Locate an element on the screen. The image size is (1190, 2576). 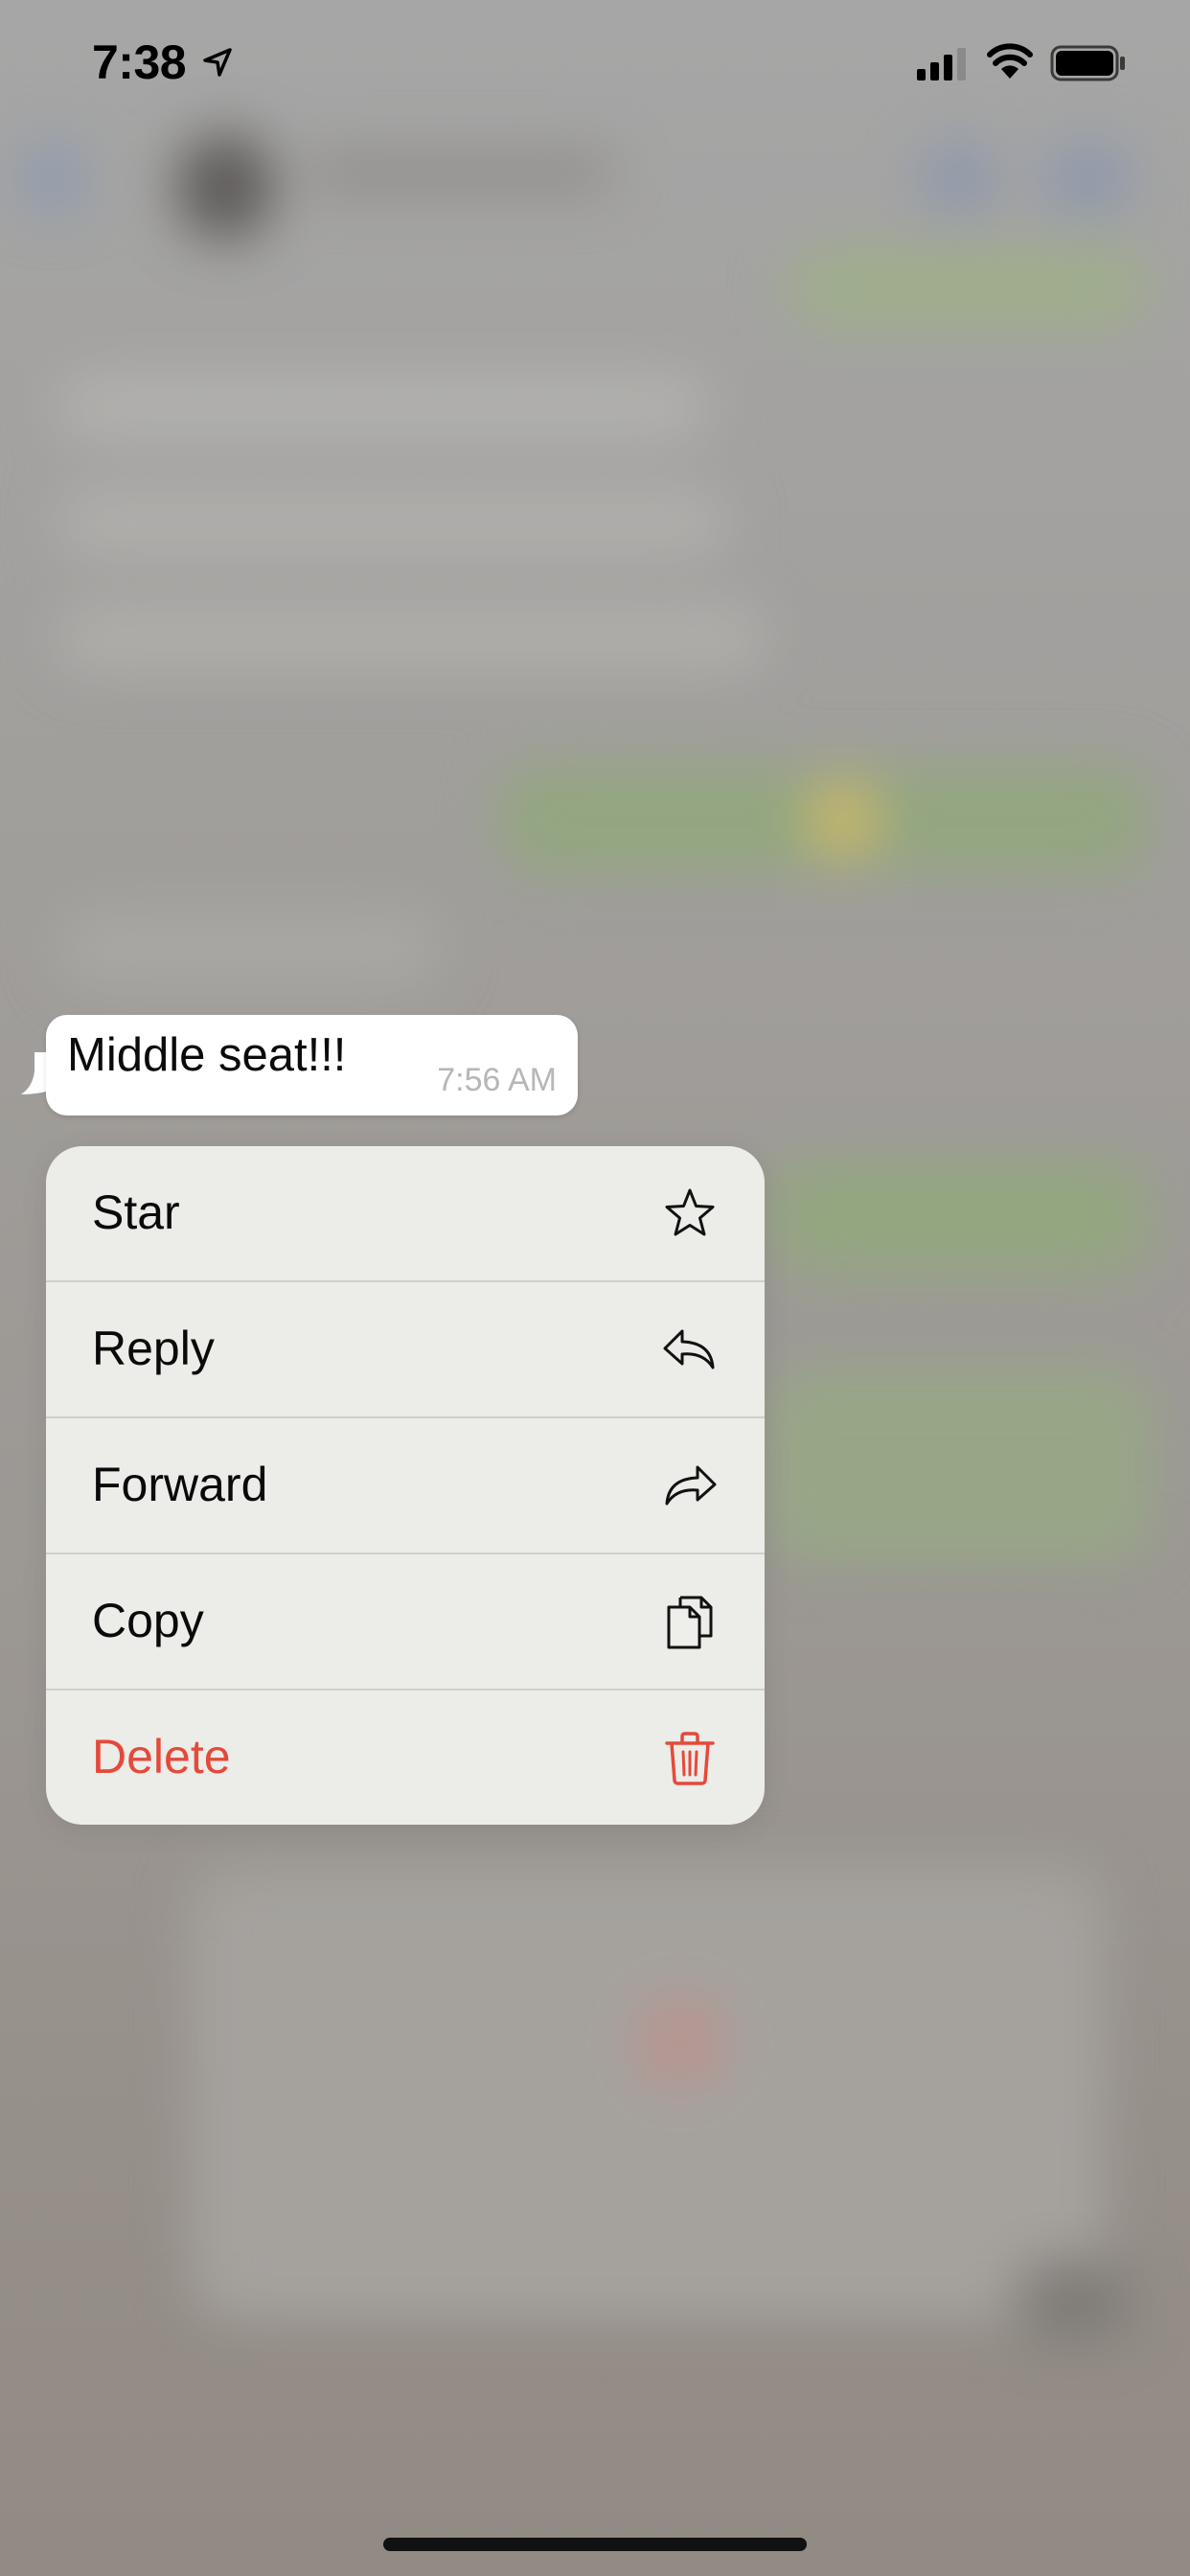
blurred-image-message is located at coordinates (647, 2094).